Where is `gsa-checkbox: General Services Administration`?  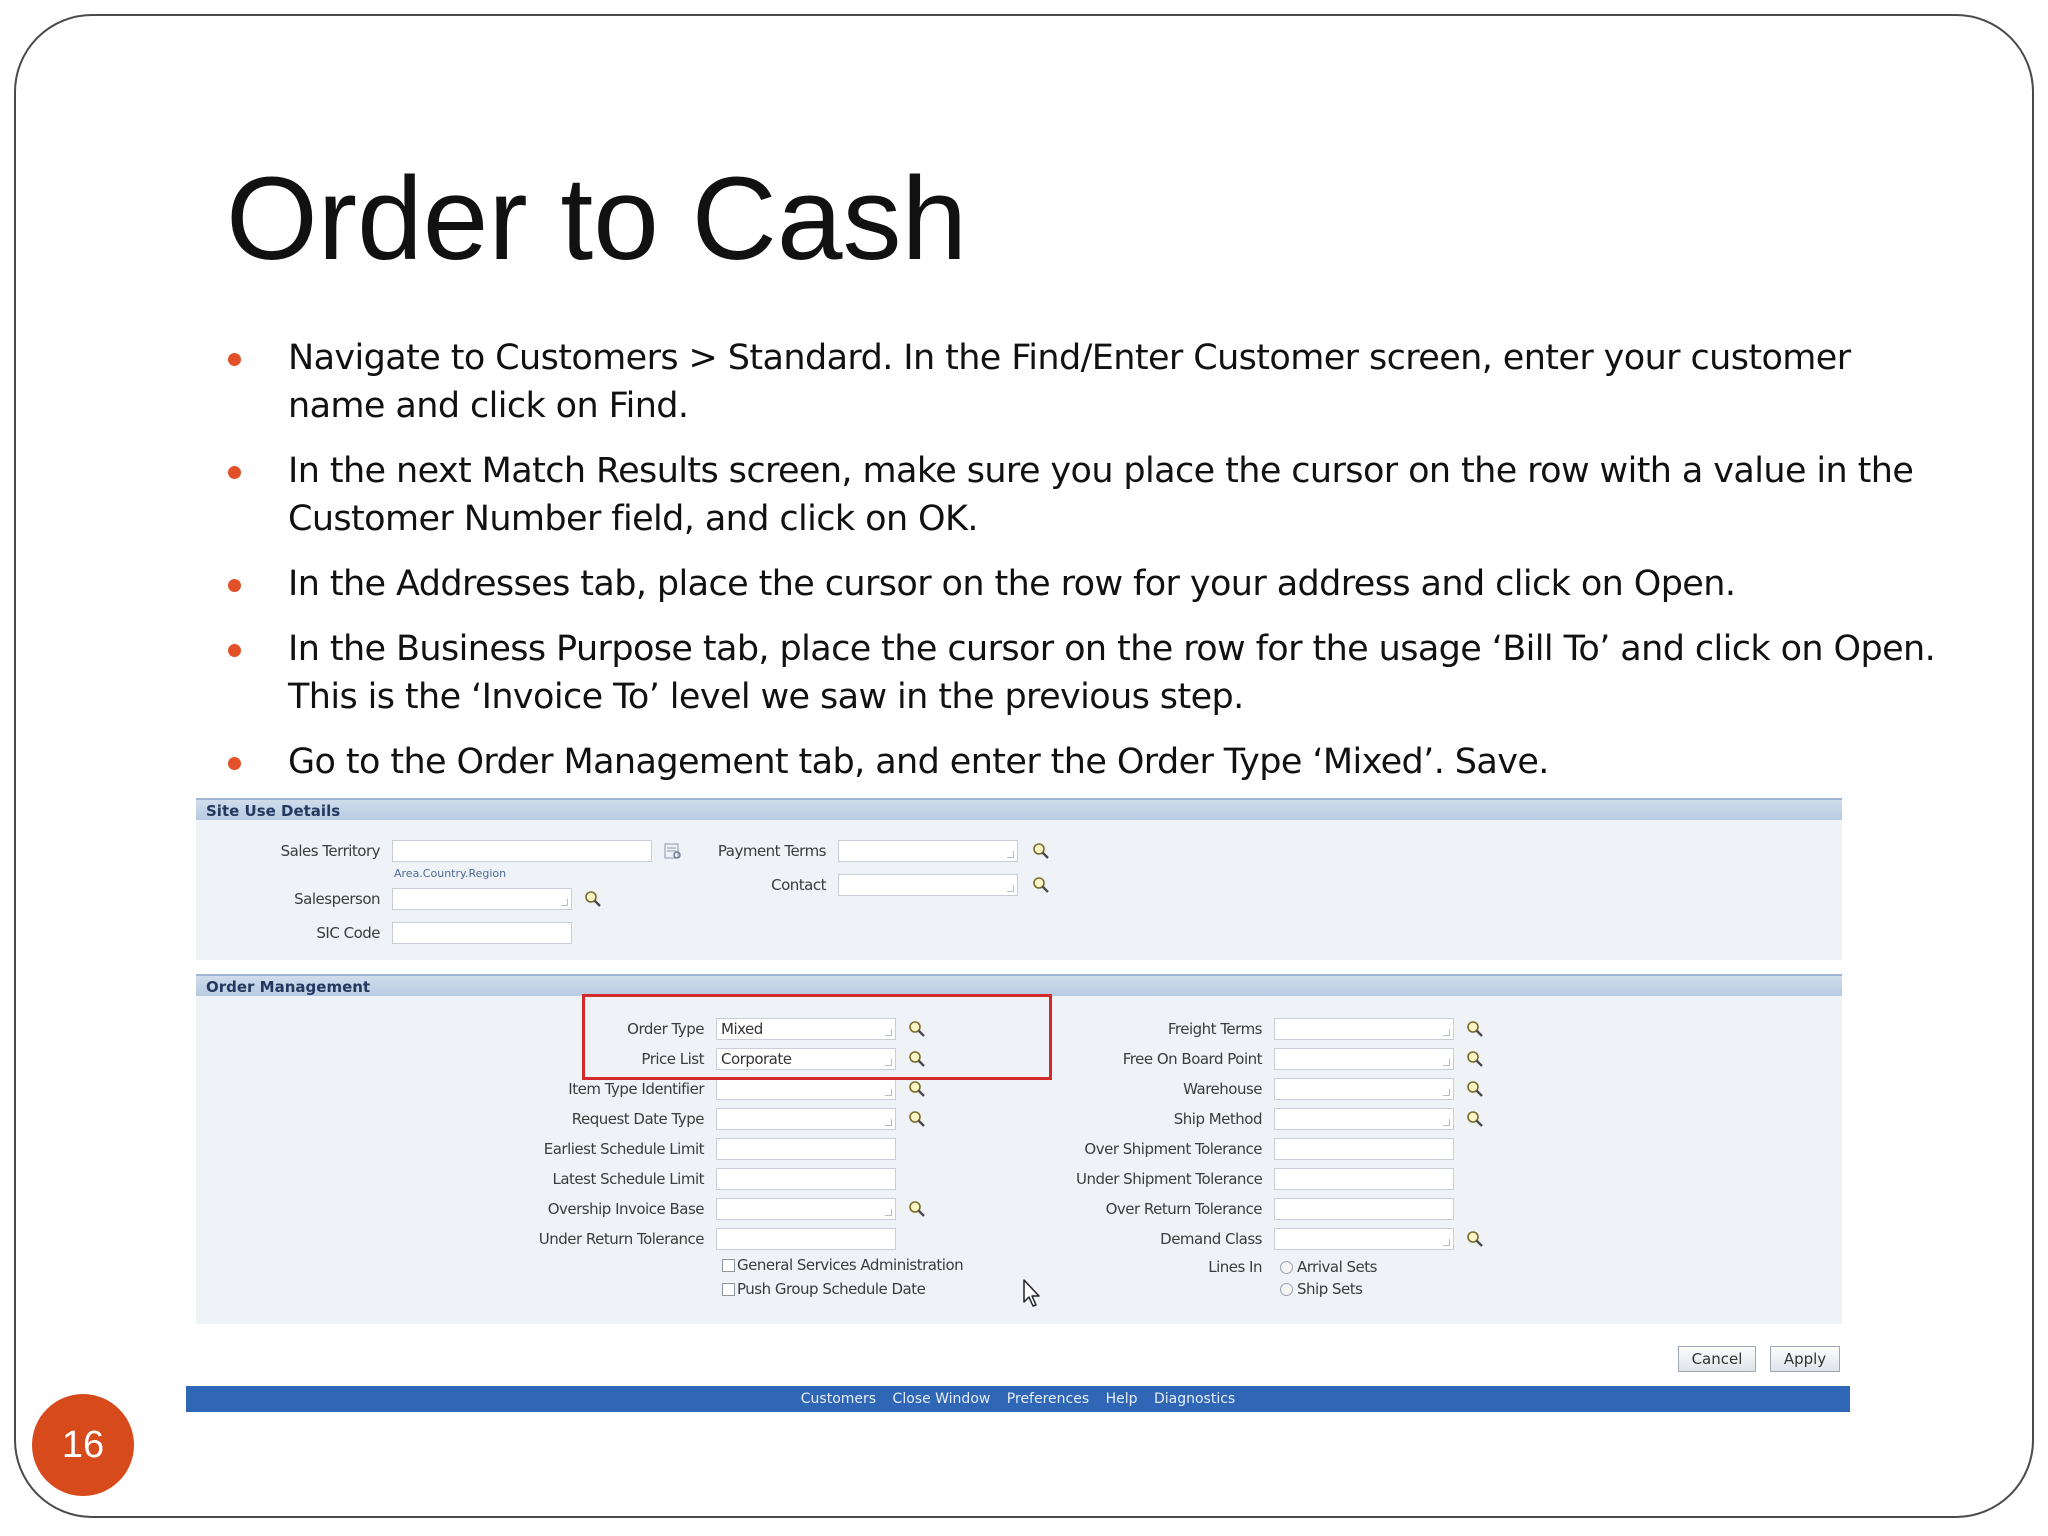
gsa-checkbox: General Services Administration is located at coordinates (843, 1265).